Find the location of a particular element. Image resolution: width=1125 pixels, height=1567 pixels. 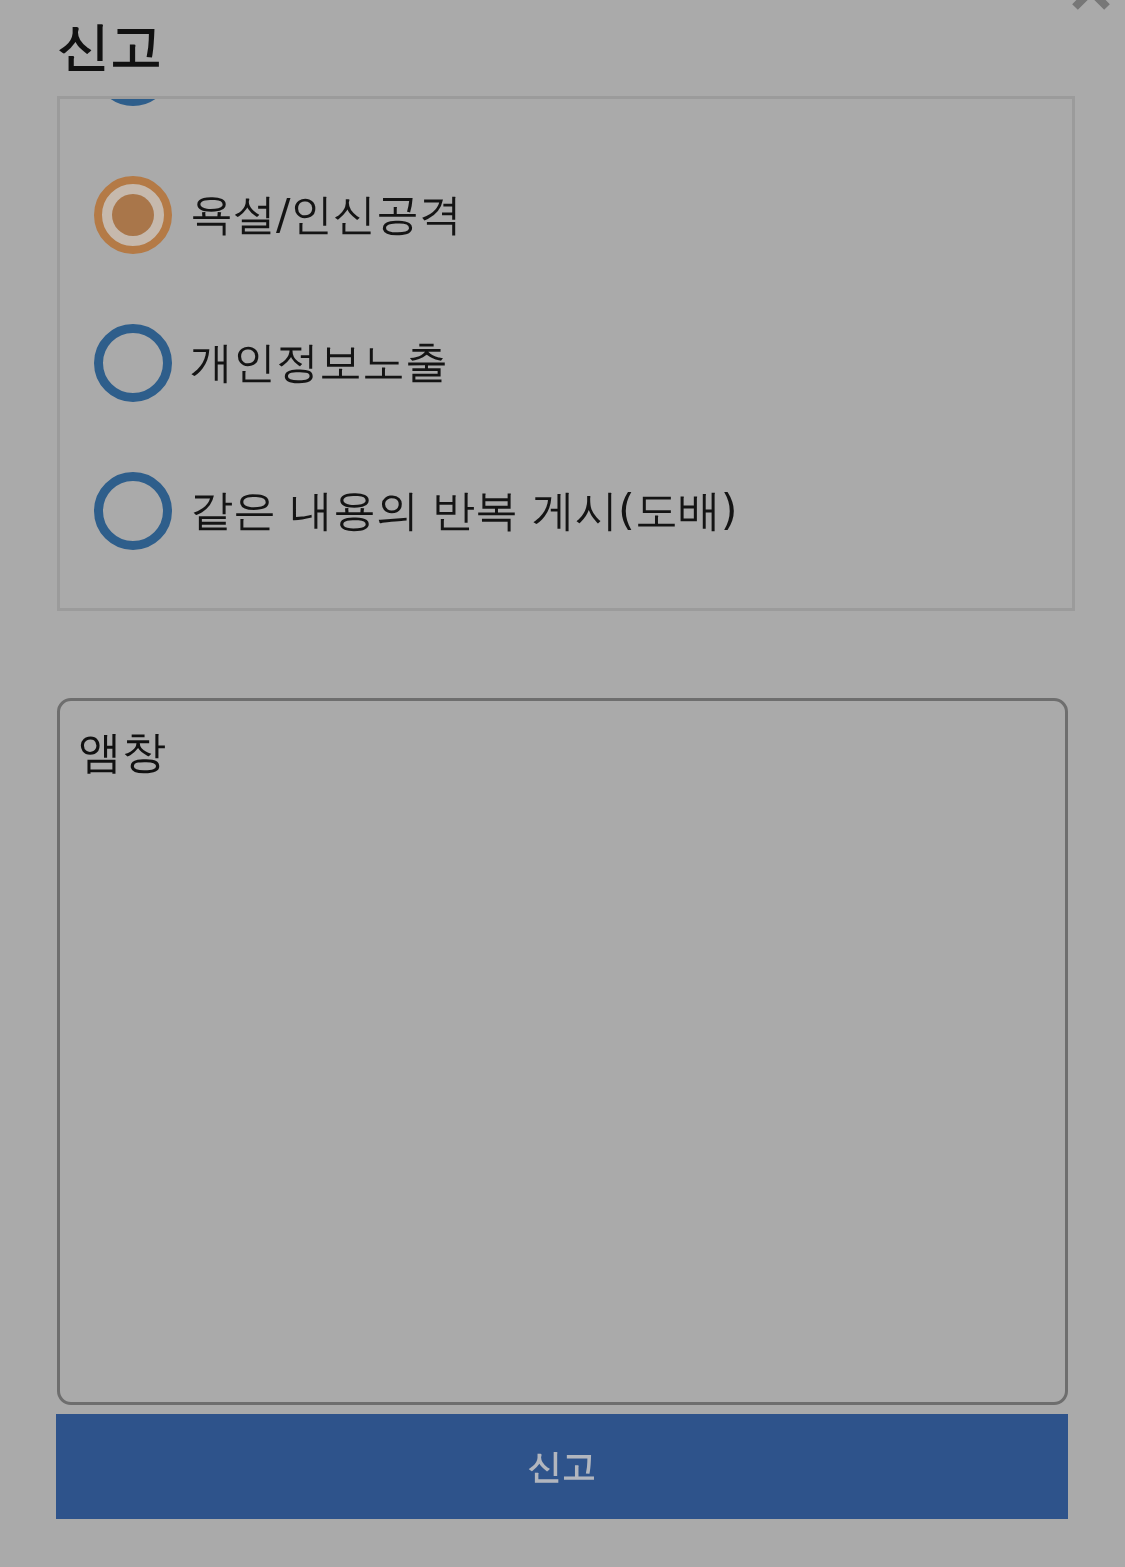

report-reason-option: 욕설/인신공격 is located at coordinates (278, 215).